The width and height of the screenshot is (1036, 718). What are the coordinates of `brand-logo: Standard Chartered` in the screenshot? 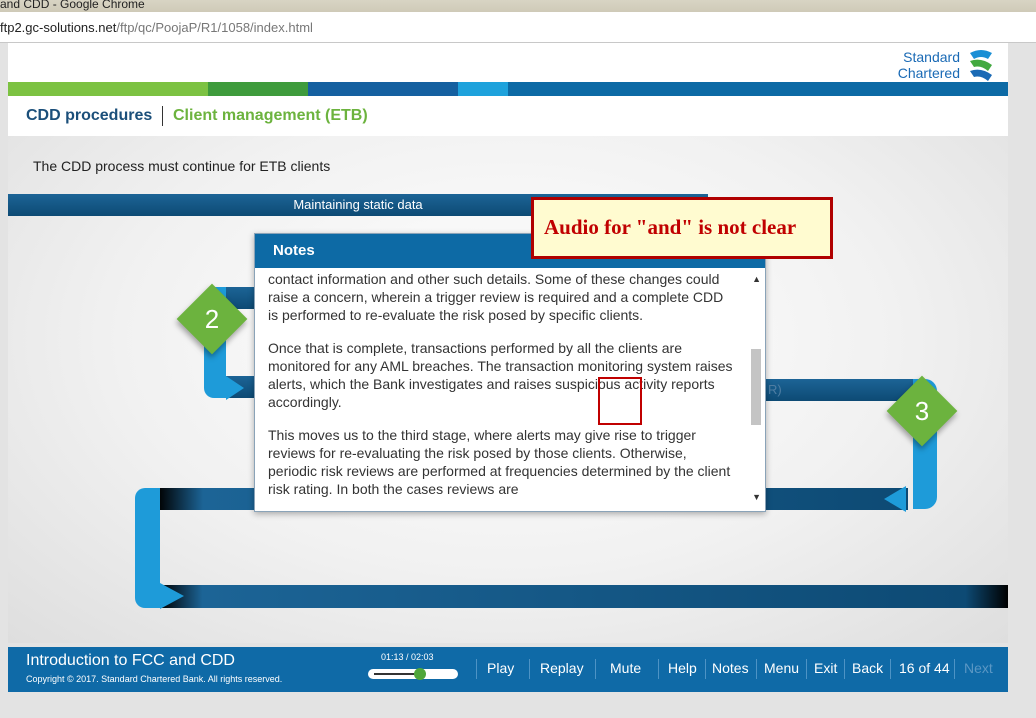 It's located at (943, 64).